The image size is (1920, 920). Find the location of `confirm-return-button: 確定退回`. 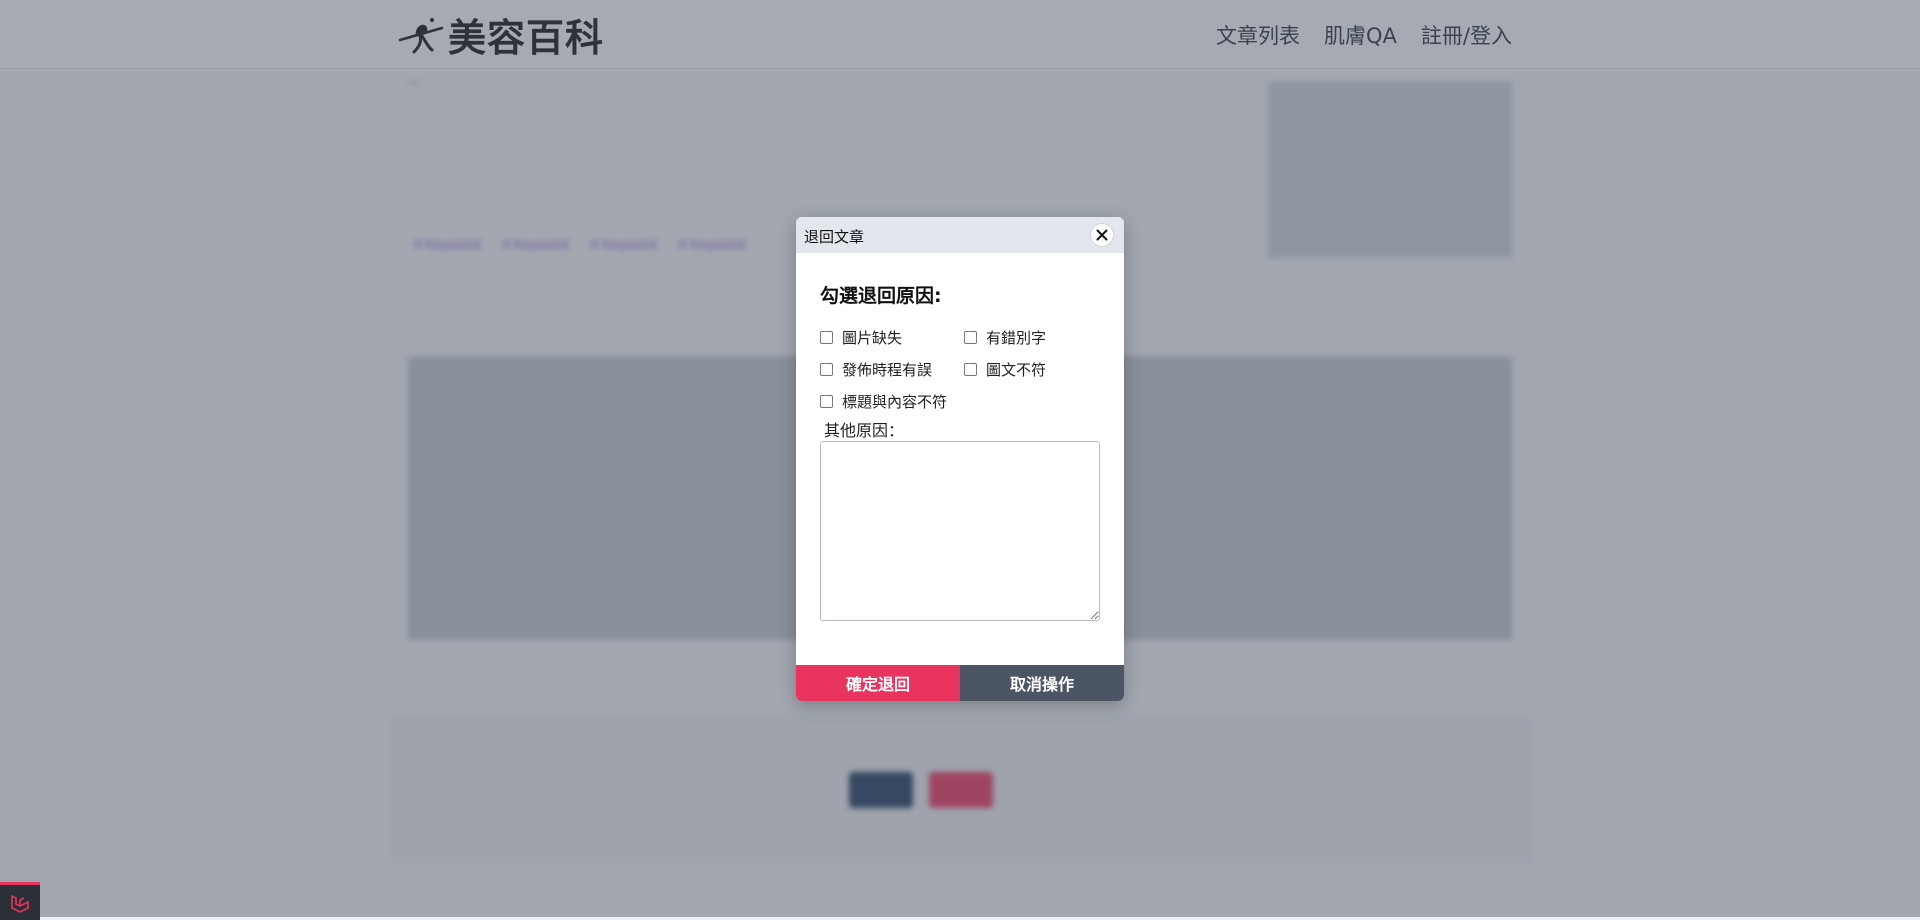

confirm-return-button: 確定退回 is located at coordinates (878, 683).